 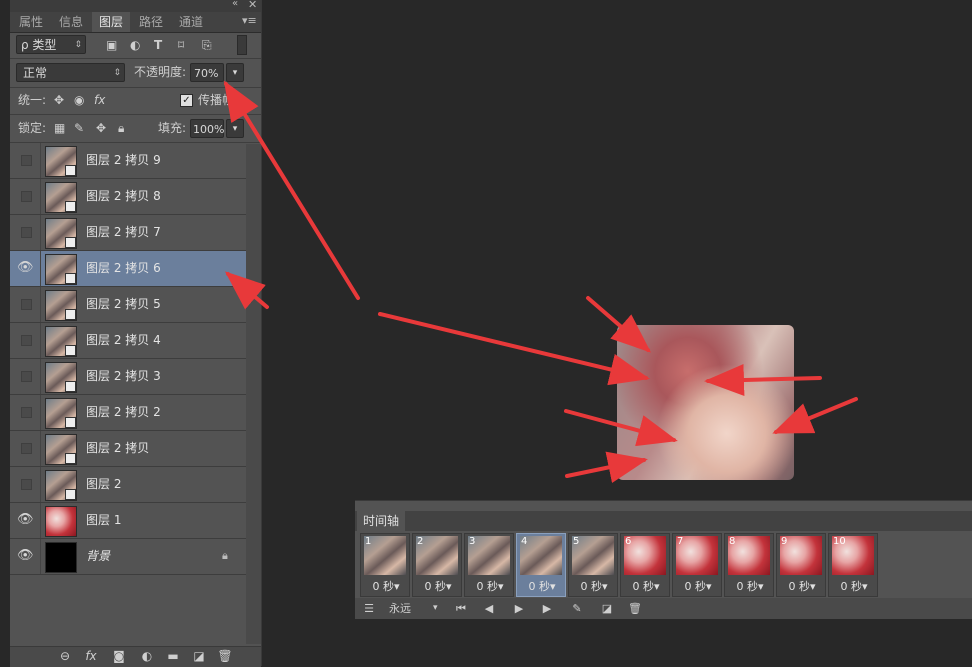 What do you see at coordinates (246, 290) in the screenshot?
I see `arrow-to-selected-layer` at bounding box center [246, 290].